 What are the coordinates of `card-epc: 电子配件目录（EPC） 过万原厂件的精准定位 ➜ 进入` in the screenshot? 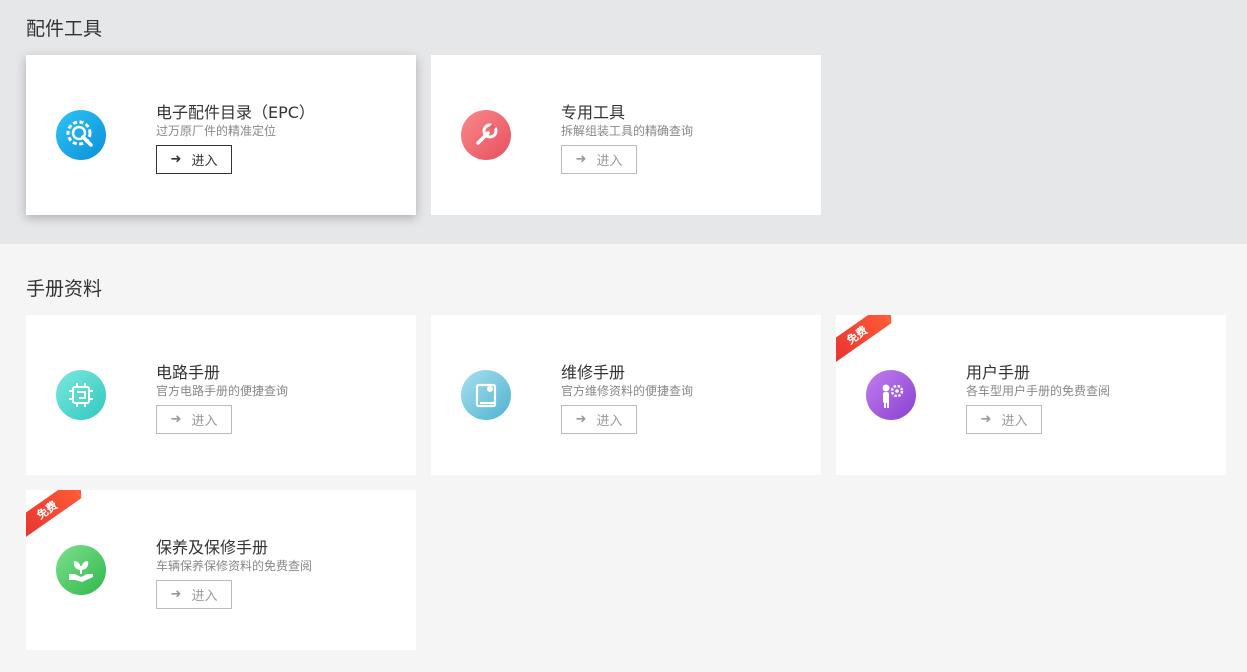 It's located at (221, 135).